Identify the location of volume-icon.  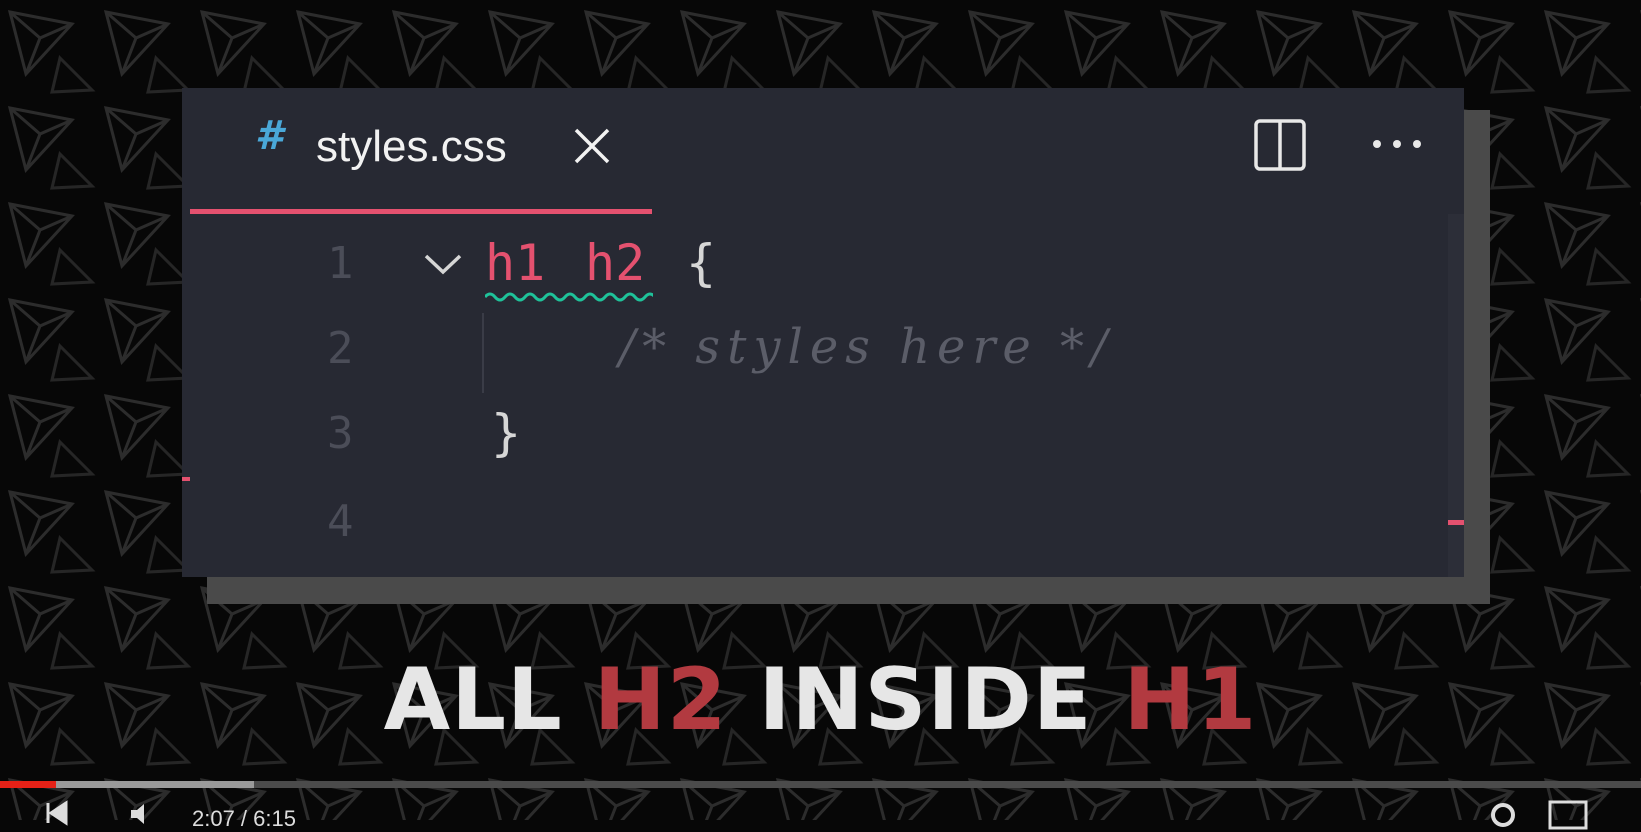
(142, 814).